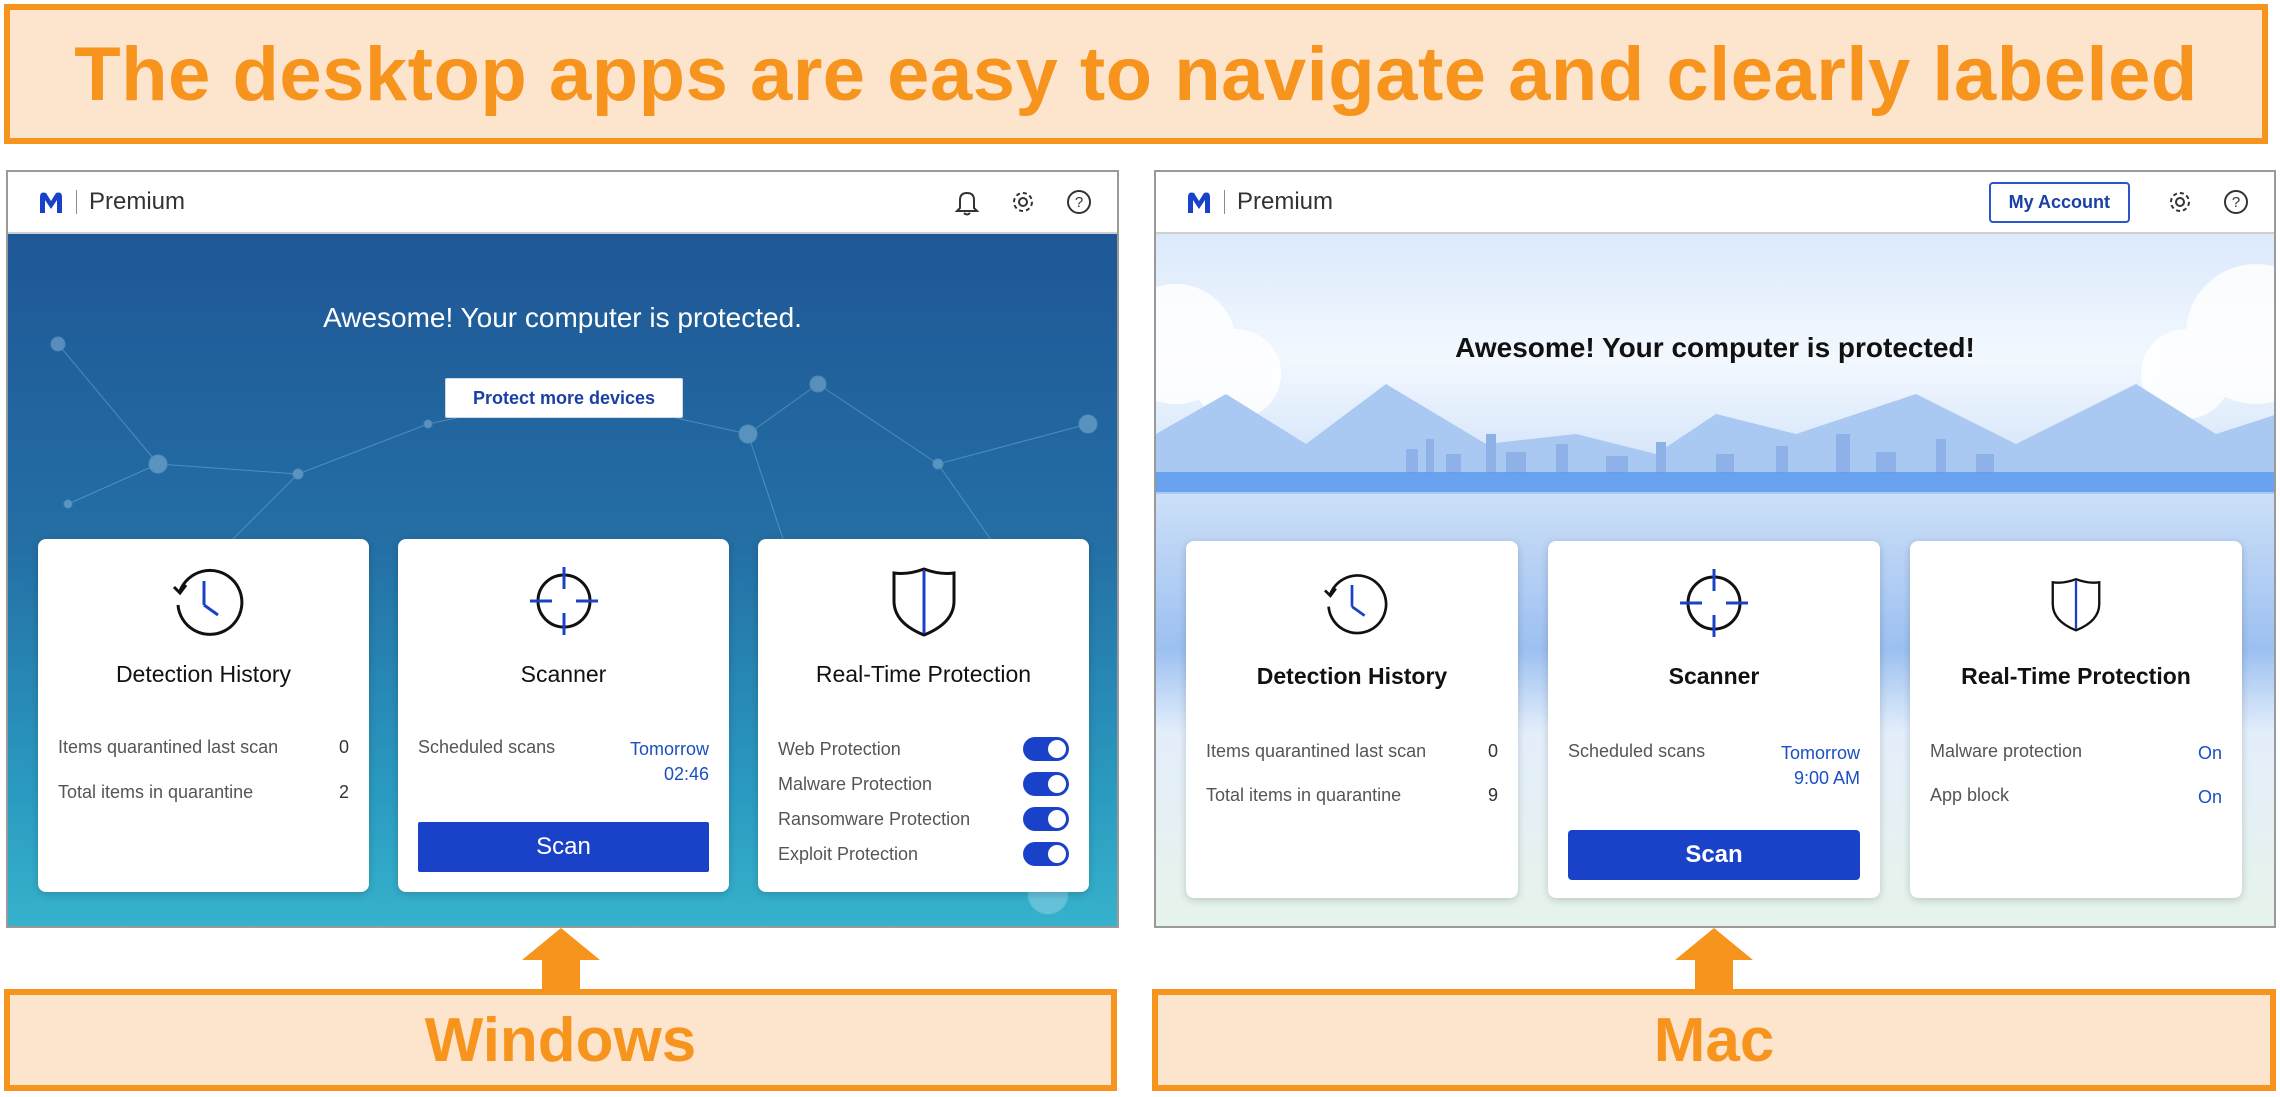 This screenshot has height=1097, width=2280. I want to click on stat-value: 9, so click(1492, 795).